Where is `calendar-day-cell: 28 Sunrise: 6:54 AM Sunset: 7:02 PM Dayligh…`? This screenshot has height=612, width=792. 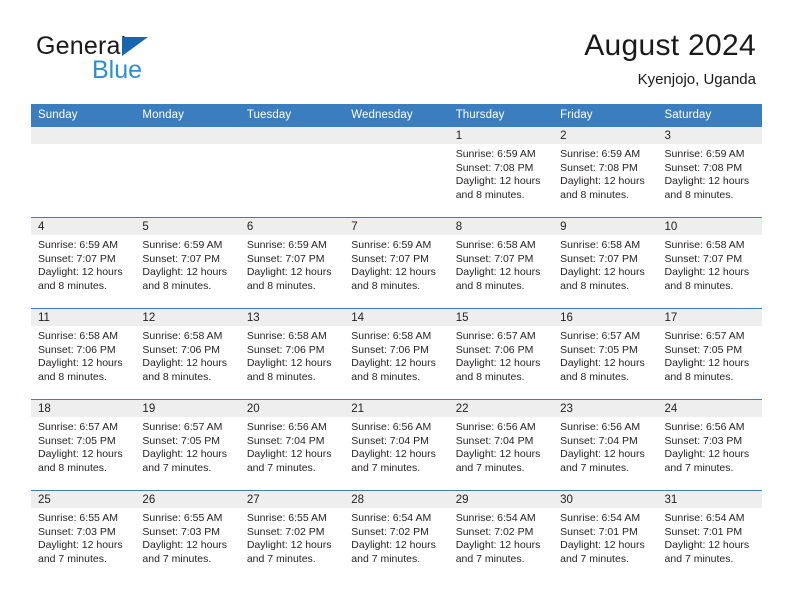
calendar-day-cell: 28 Sunrise: 6:54 AM Sunset: 7:02 PM Dayligh… is located at coordinates (396, 535).